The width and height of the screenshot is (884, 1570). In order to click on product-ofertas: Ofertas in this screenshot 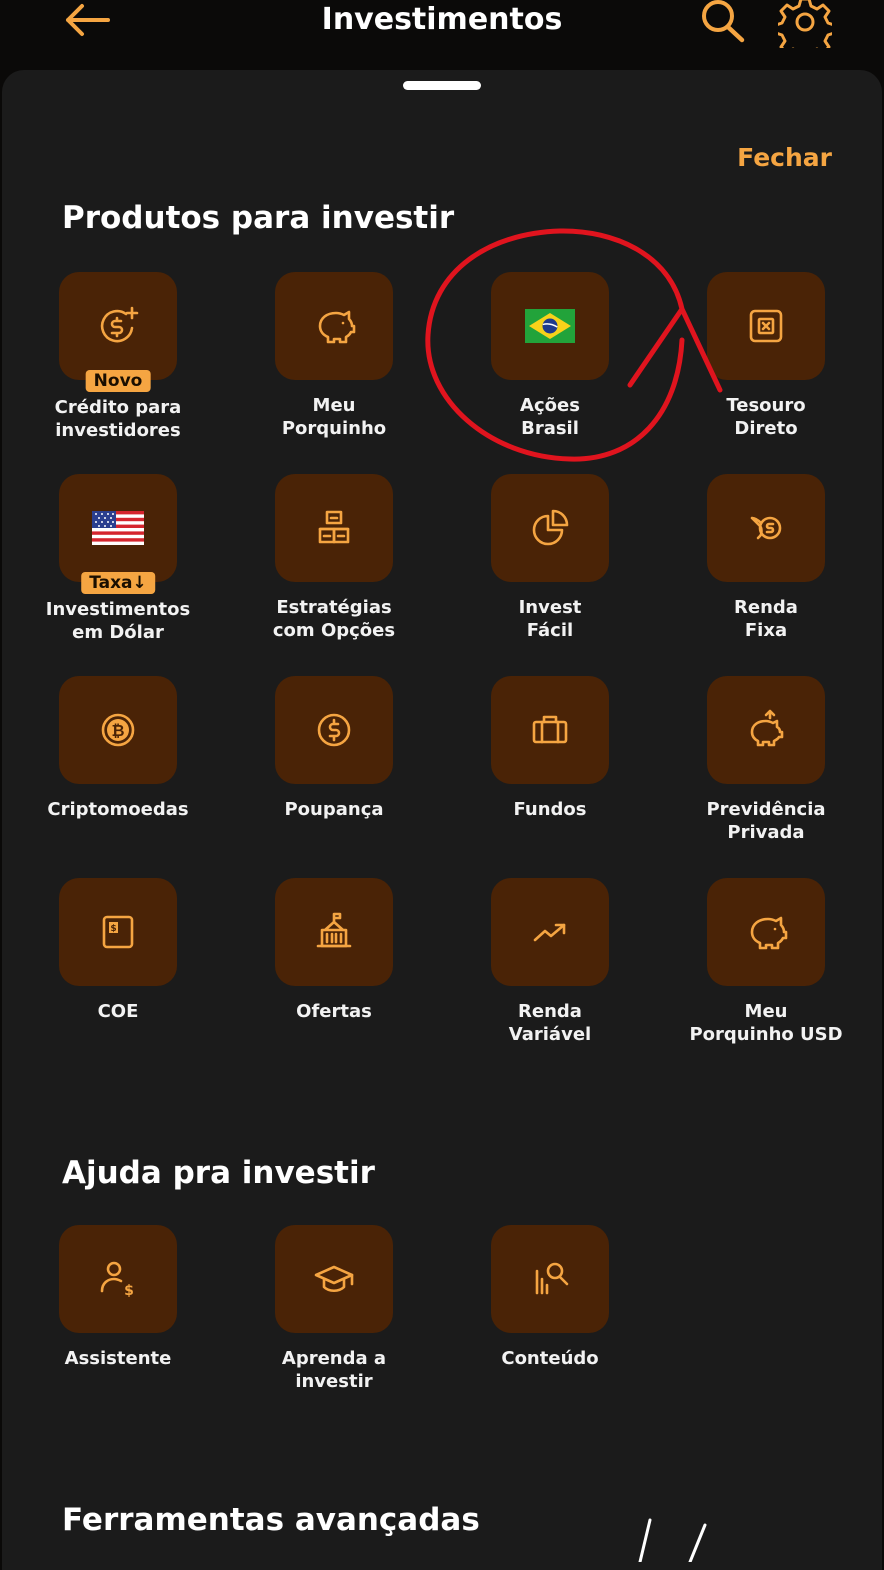, I will do `click(334, 950)`.